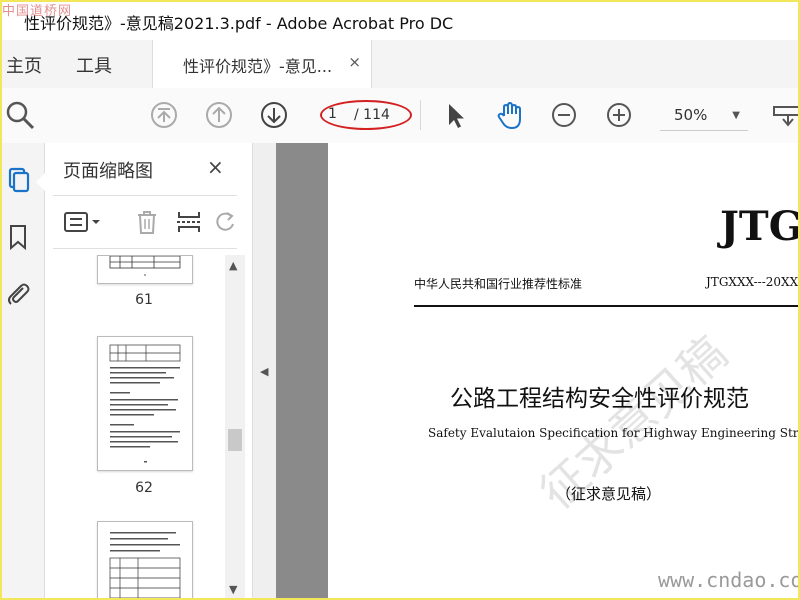 The height and width of the screenshot is (600, 800). What do you see at coordinates (564, 115) in the screenshot?
I see `zoom-out-icon` at bounding box center [564, 115].